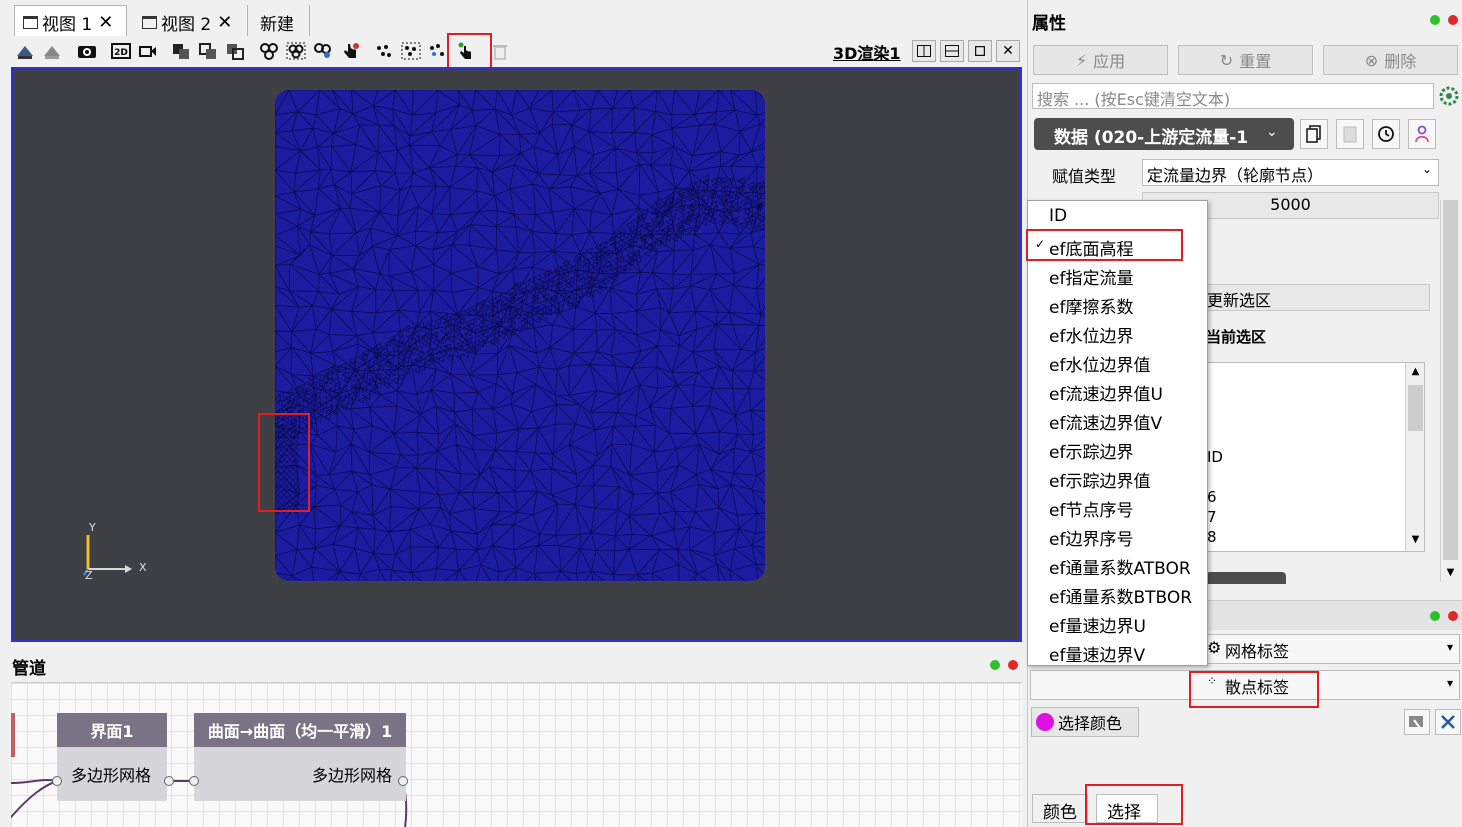  What do you see at coordinates (1117, 362) in the screenshot?
I see `dropdown-item: ef水位边界值` at bounding box center [1117, 362].